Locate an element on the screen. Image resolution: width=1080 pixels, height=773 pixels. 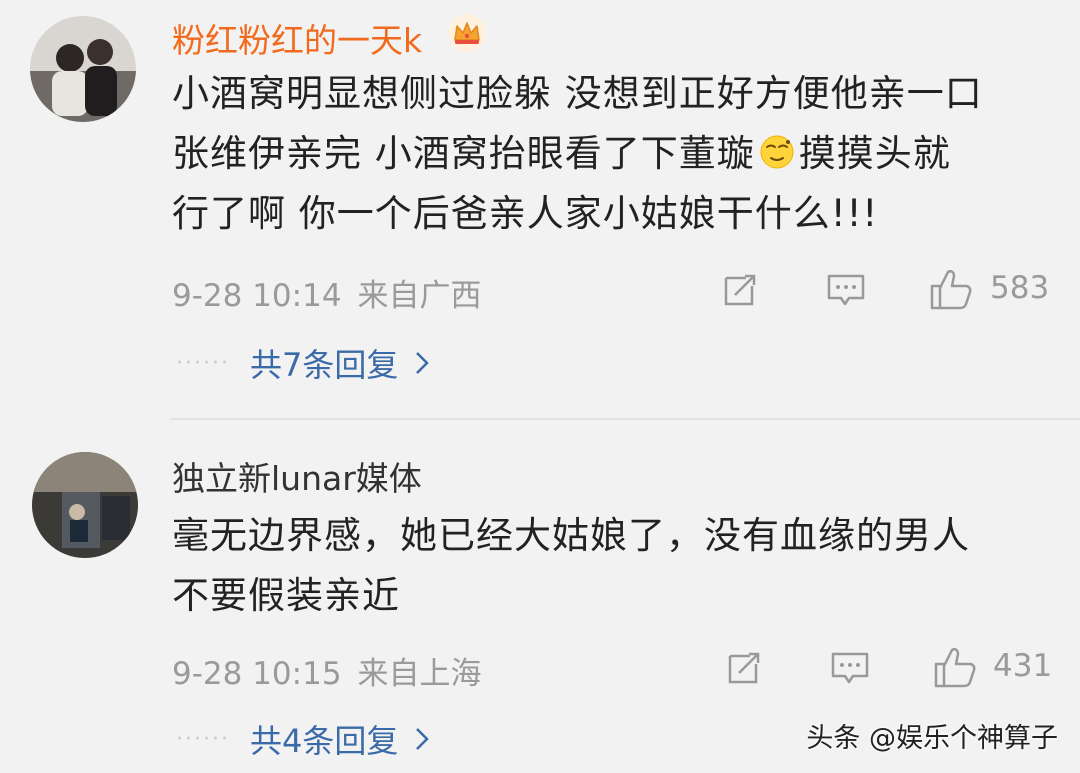
username: 独立新lunar媒体 is located at coordinates (297, 476).